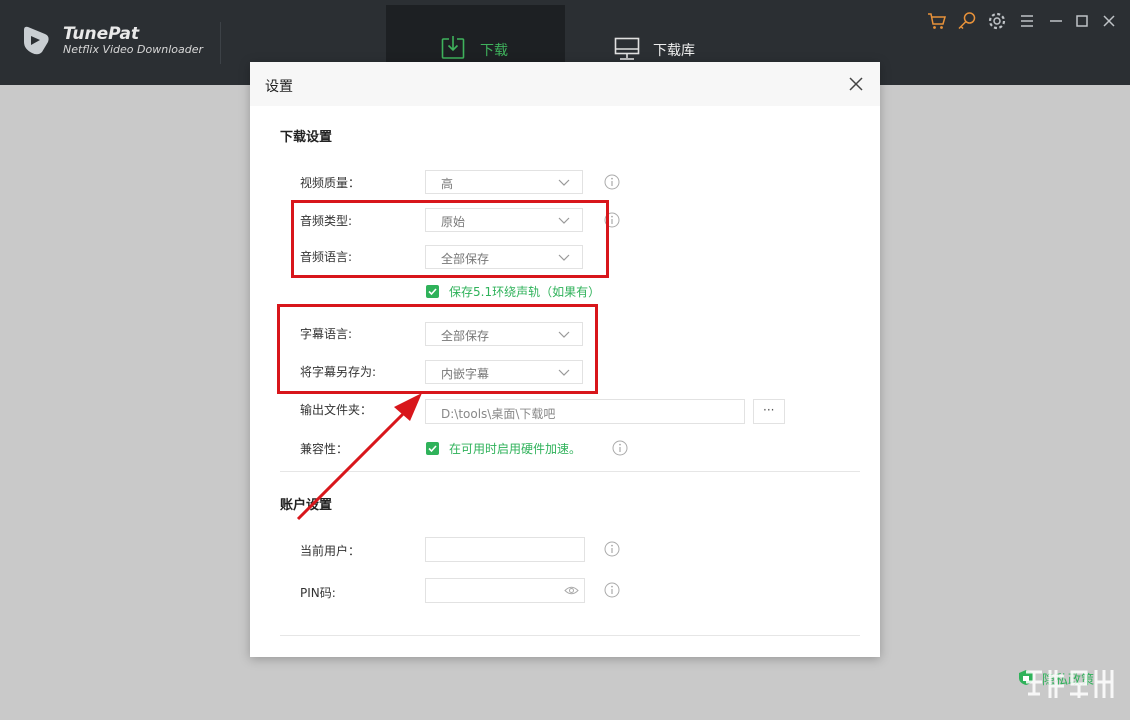 This screenshot has width=1130, height=720. I want to click on pin-label: PIN码:, so click(318, 593).